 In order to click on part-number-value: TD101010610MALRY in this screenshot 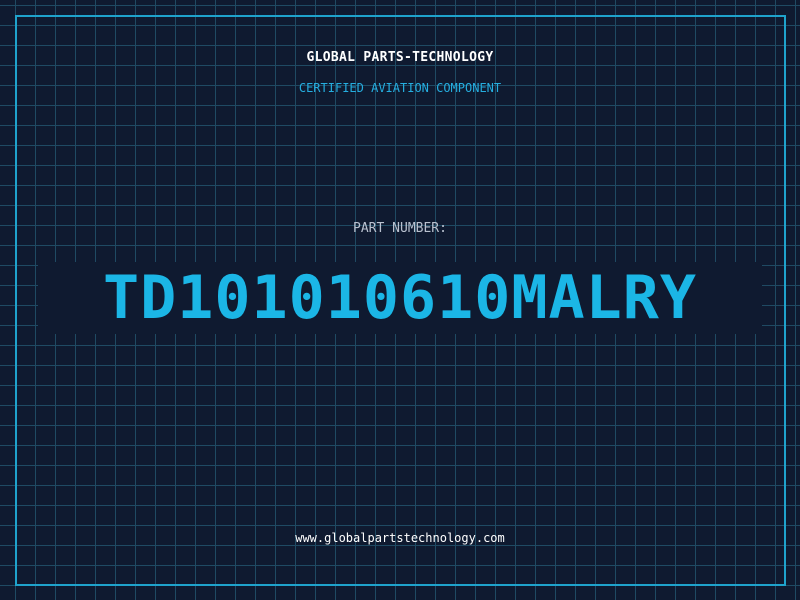, I will do `click(400, 298)`.